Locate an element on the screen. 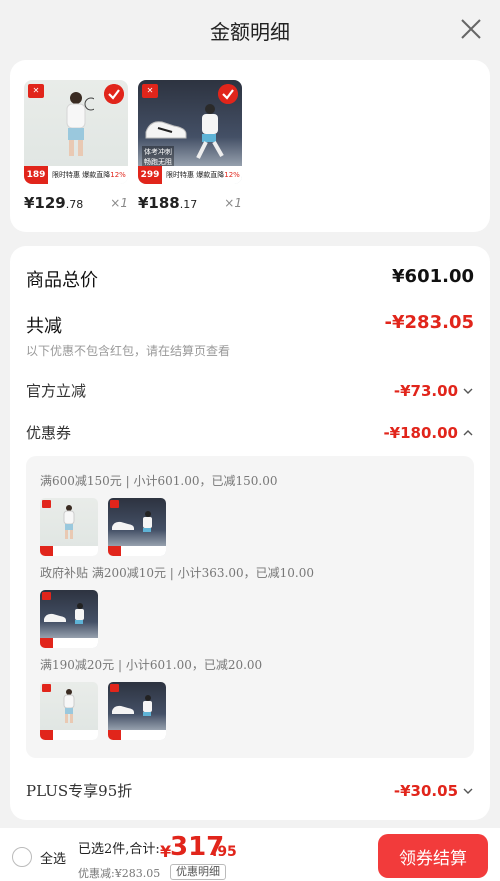 The height and width of the screenshot is (881, 500). product-price: ¥129.78 is located at coordinates (54, 203).